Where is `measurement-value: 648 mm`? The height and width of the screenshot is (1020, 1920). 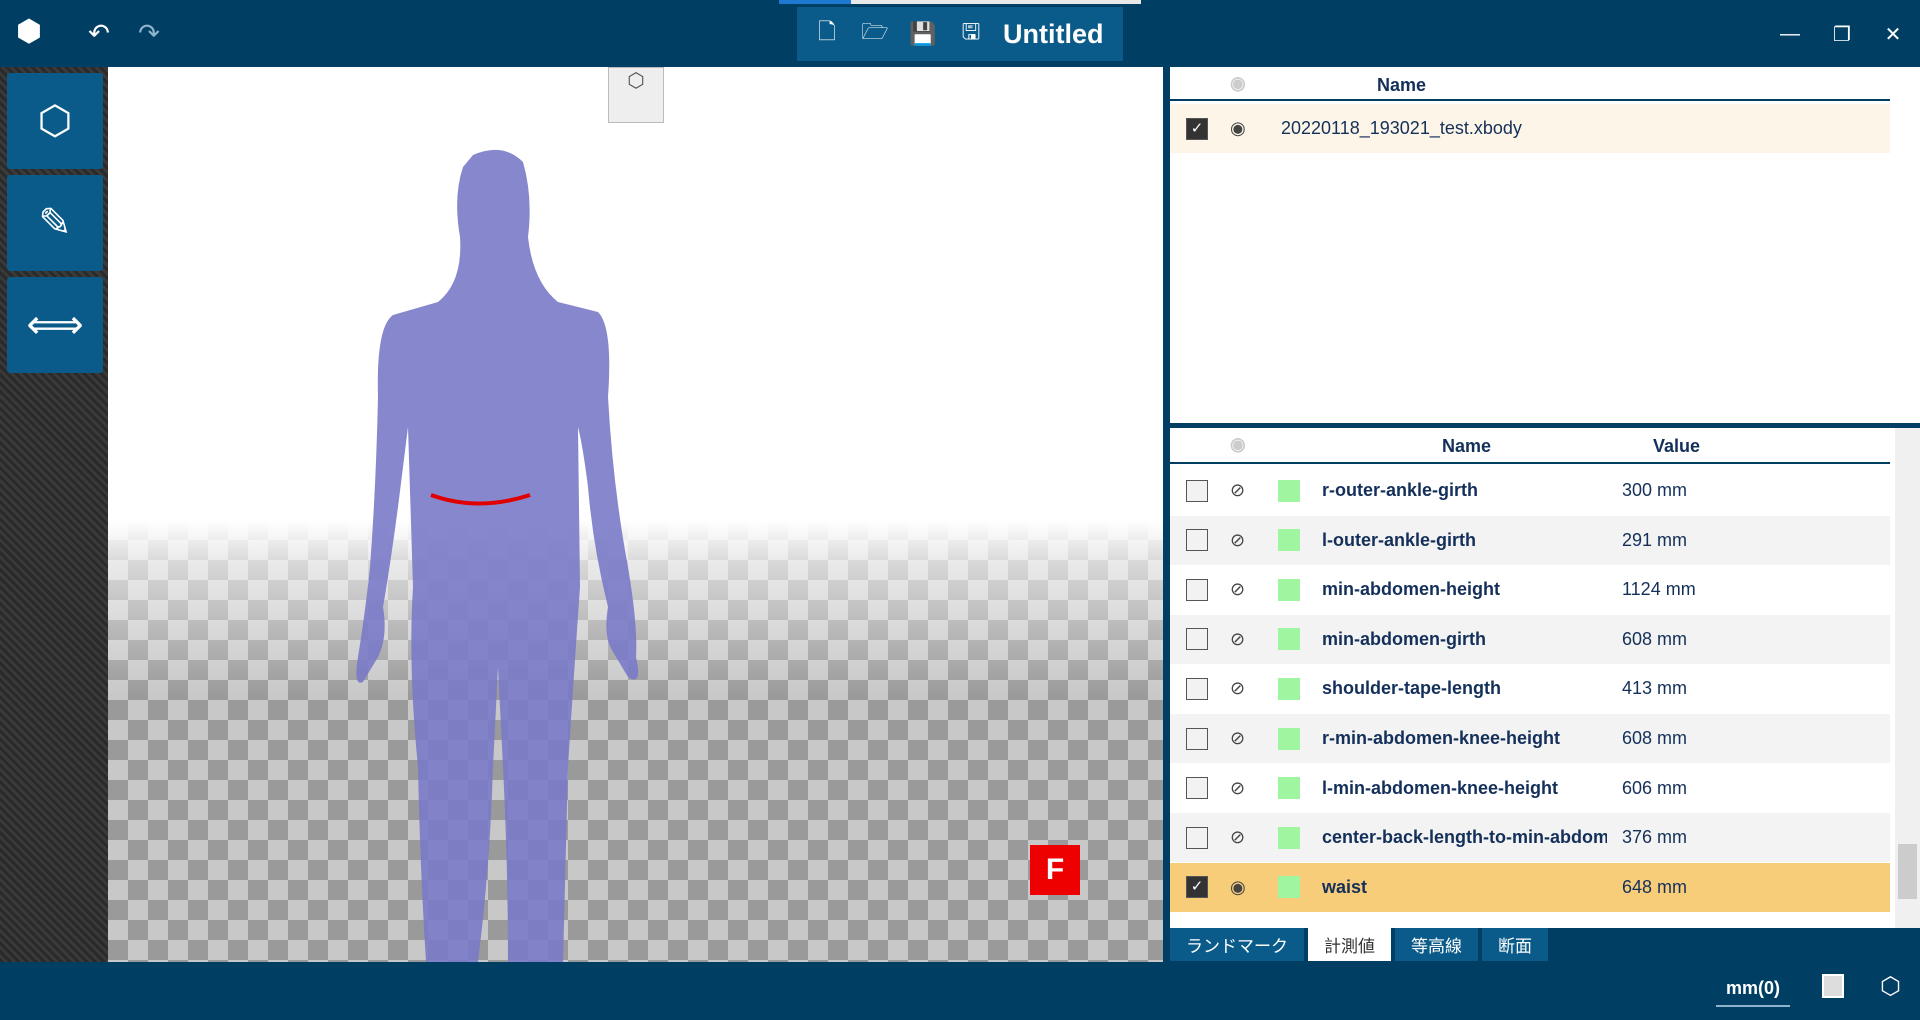
measurement-value: 648 mm is located at coordinates (1655, 886).